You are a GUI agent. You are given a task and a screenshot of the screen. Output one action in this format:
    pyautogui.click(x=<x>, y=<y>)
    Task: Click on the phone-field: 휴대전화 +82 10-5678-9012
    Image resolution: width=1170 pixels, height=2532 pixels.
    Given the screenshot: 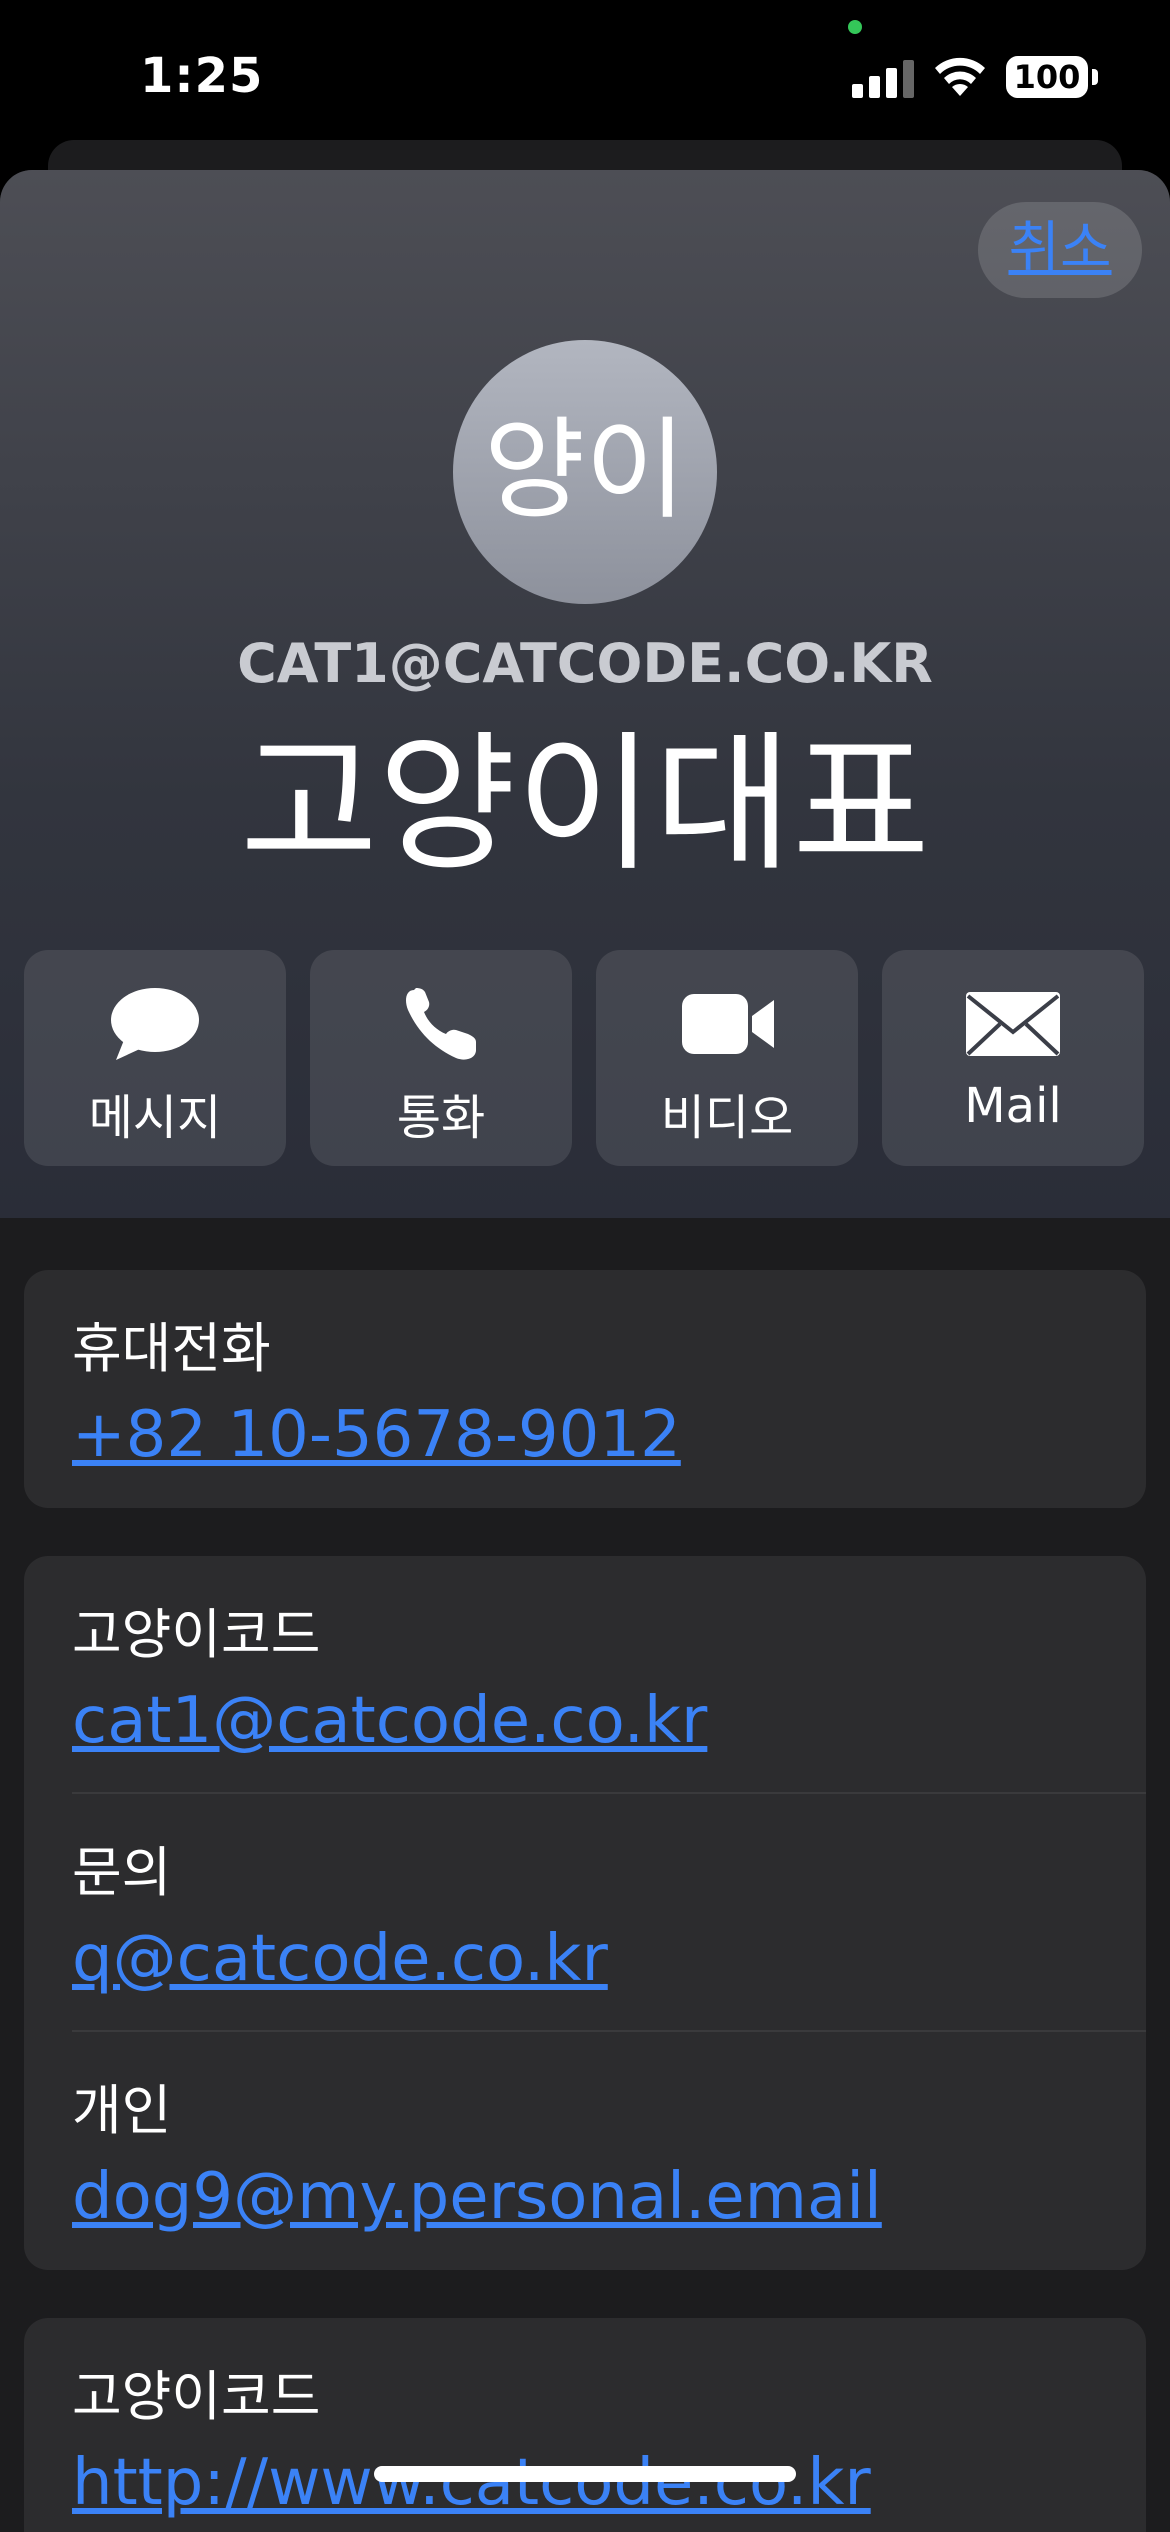 What is the action you would take?
    pyautogui.click(x=585, y=1389)
    